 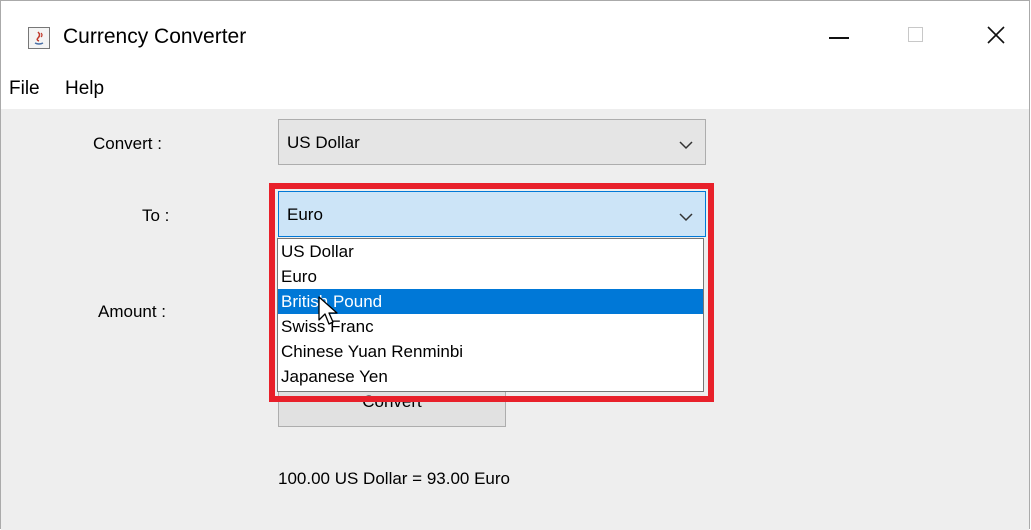 I want to click on java-app-icon, so click(x=39, y=38).